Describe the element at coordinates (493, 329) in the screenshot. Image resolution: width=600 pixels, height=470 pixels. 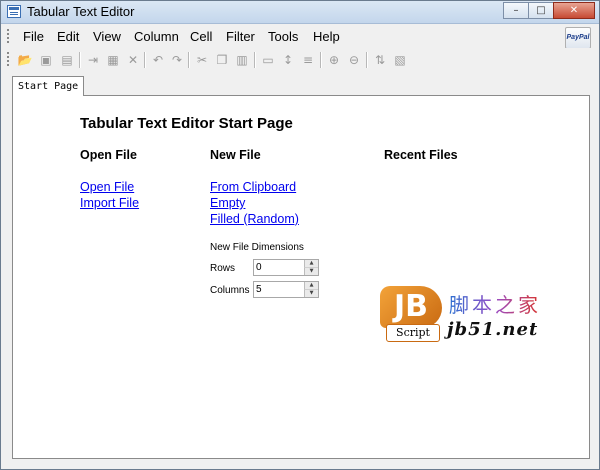
I see `watermark-url: jb51.net` at that location.